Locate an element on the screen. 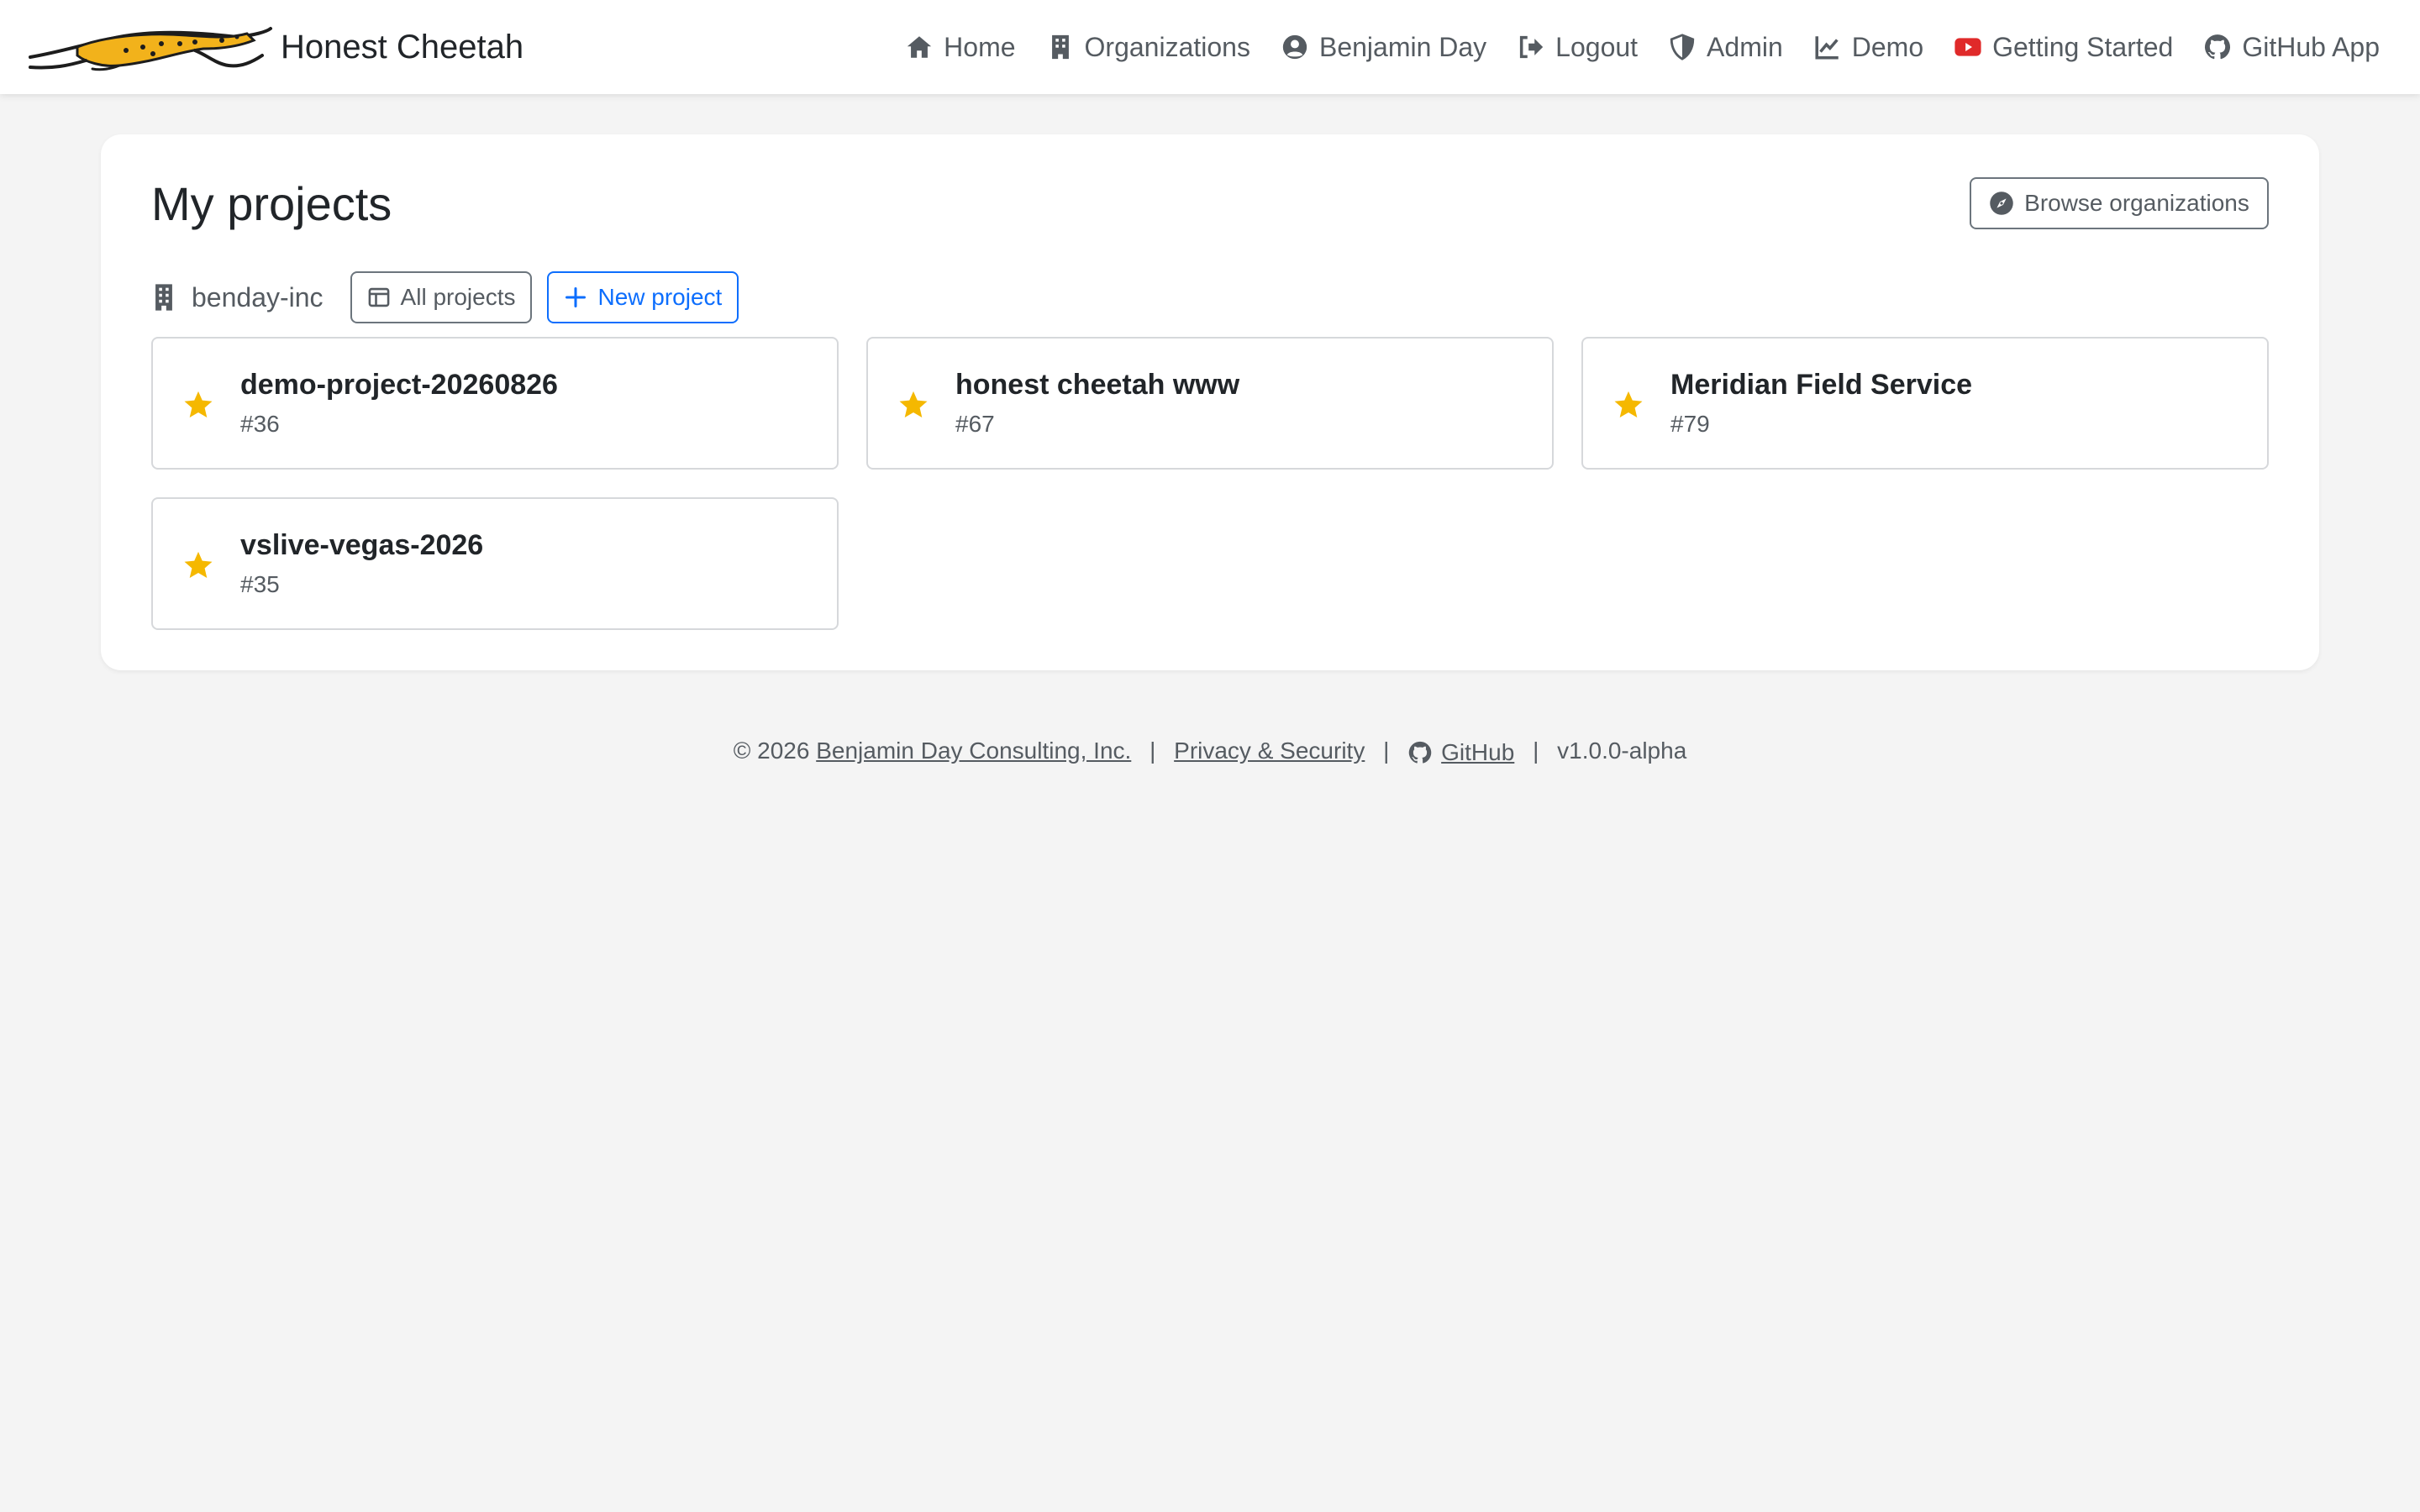 This screenshot has width=2420, height=1512. all-projects-button: All projects is located at coordinates (441, 297).